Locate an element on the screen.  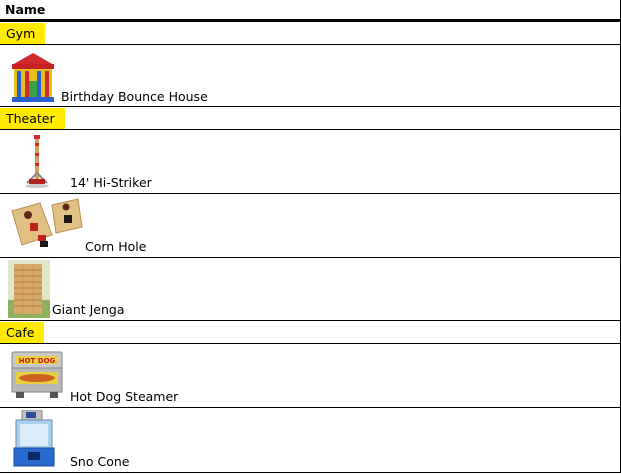
bounce-house-icon is located at coordinates (33, 77).